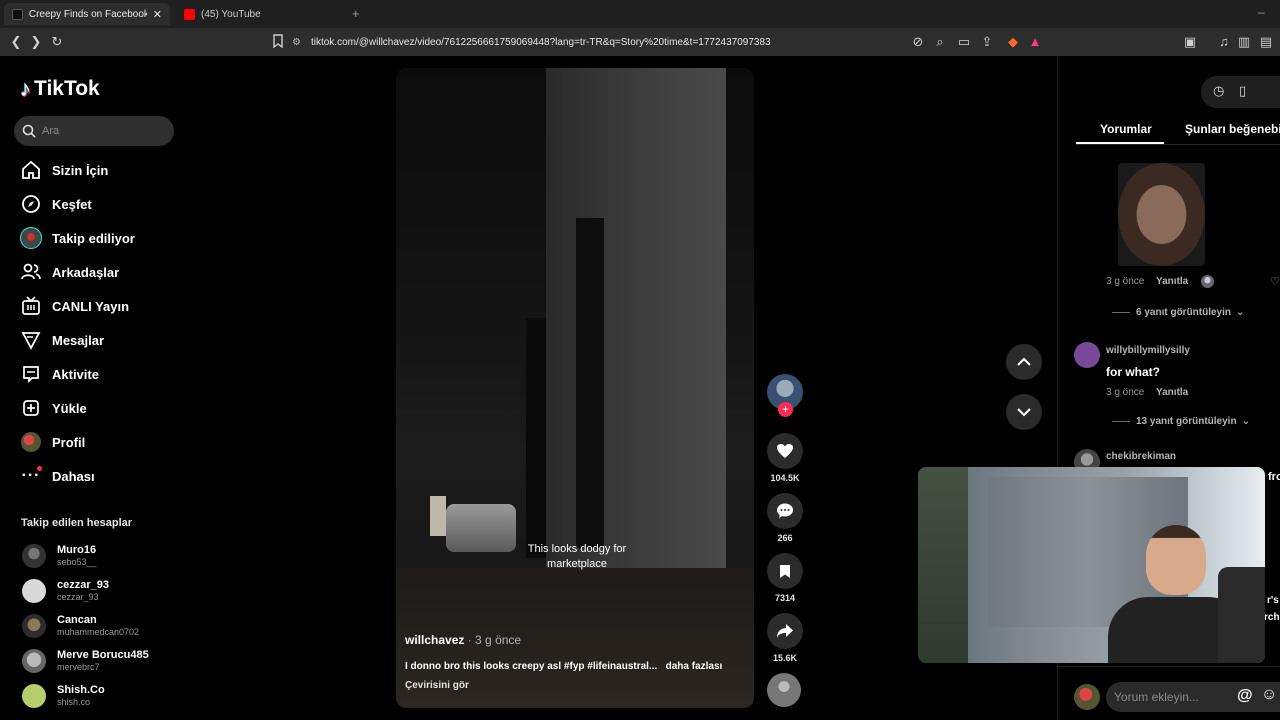 The height and width of the screenshot is (720, 1280). Describe the element at coordinates (51, 131) in the screenshot. I see `search-placeholder: Ara` at that location.